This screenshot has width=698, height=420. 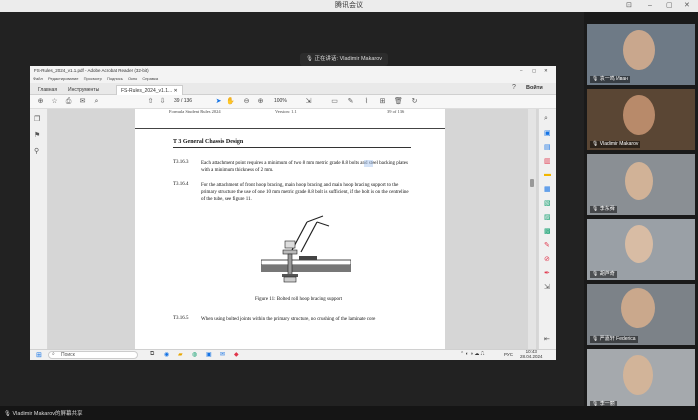 I want to click on participant-name-label: 袁一鸣 Иван, so click(x=613, y=79).